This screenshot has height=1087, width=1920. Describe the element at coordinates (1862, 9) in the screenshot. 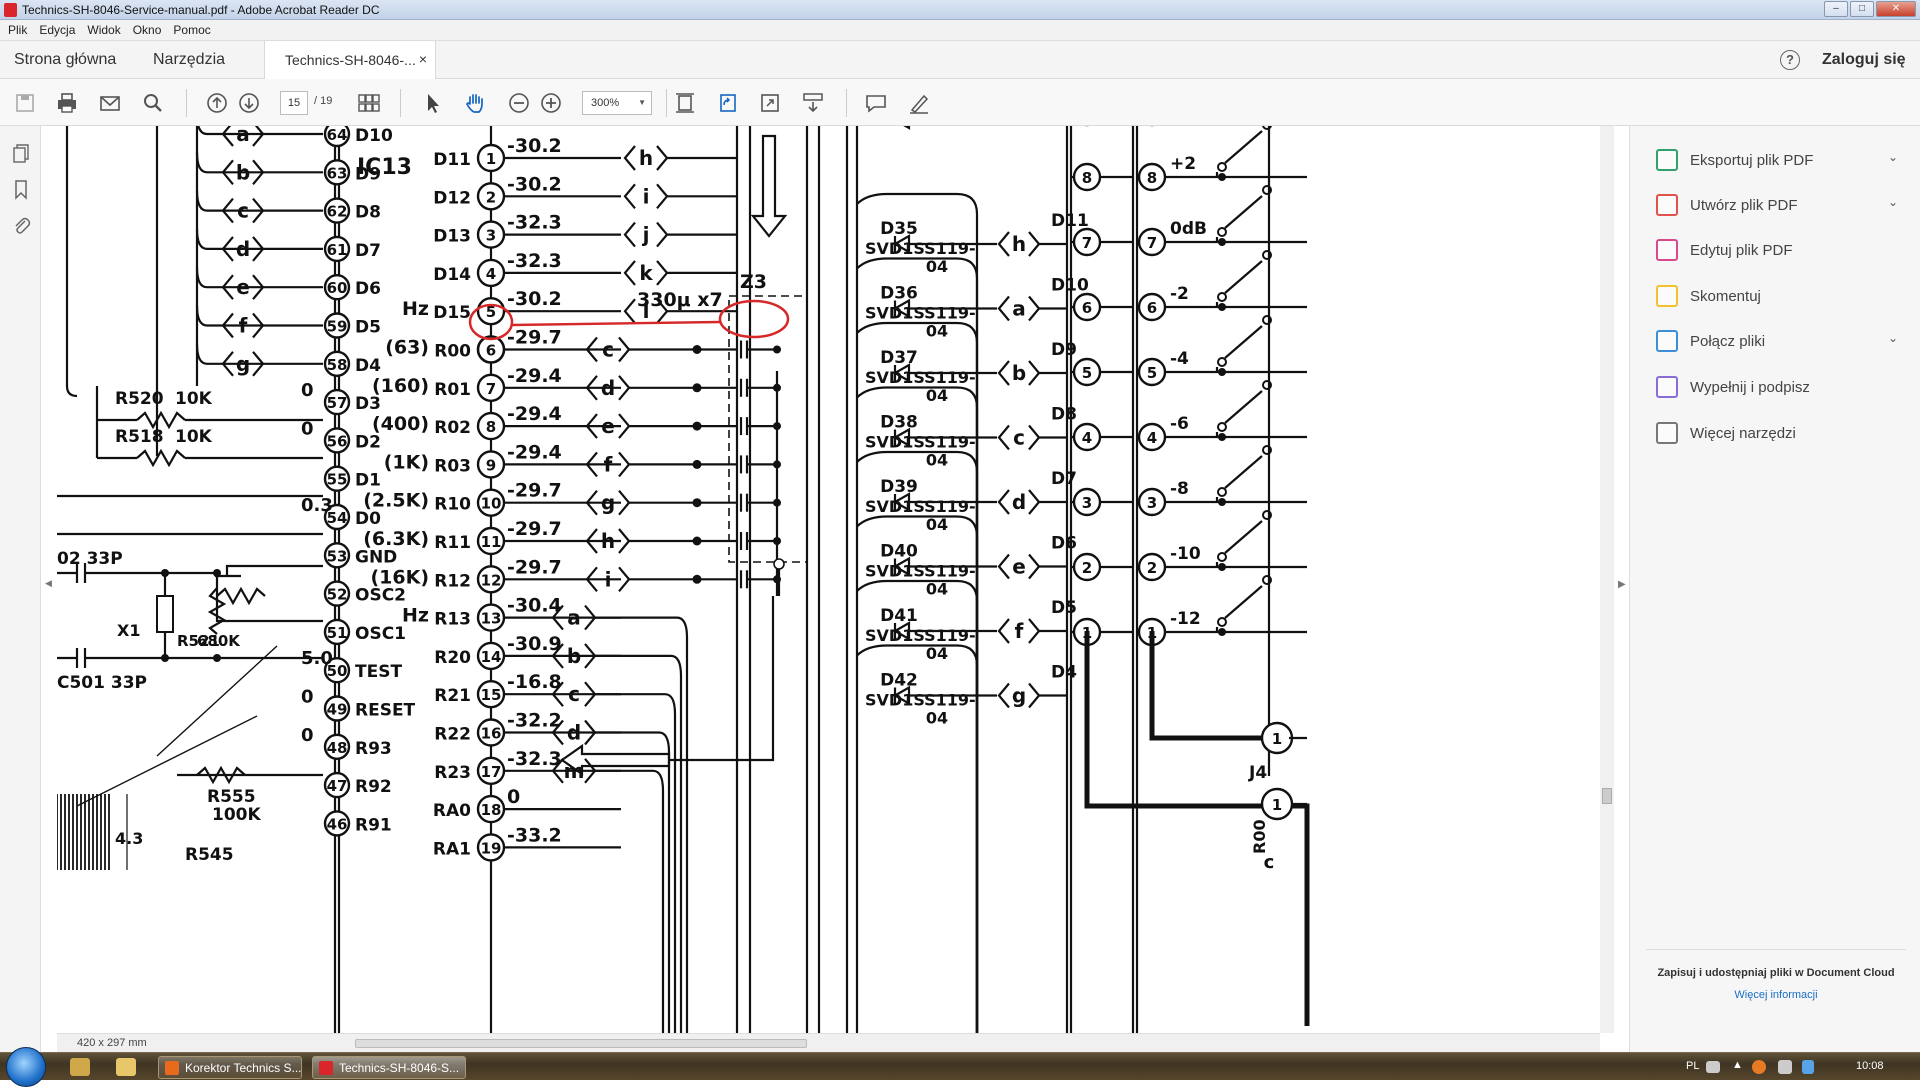

I see `maximize-button: □` at that location.